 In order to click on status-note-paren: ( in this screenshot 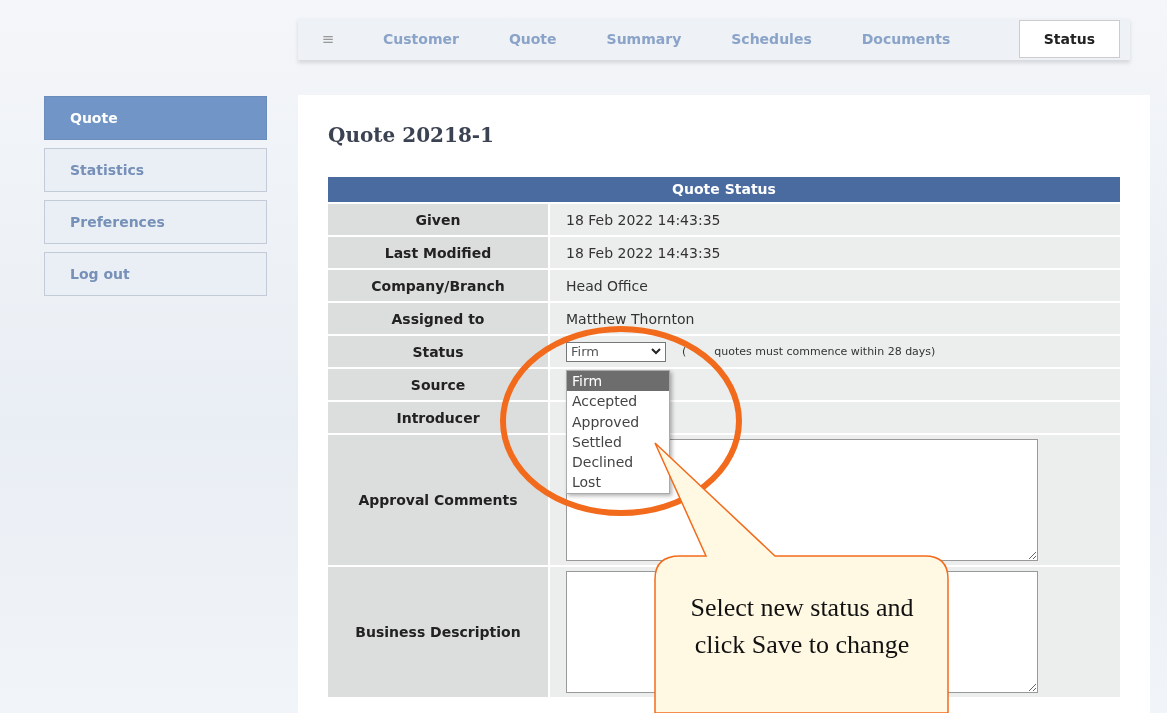, I will do `click(684, 351)`.